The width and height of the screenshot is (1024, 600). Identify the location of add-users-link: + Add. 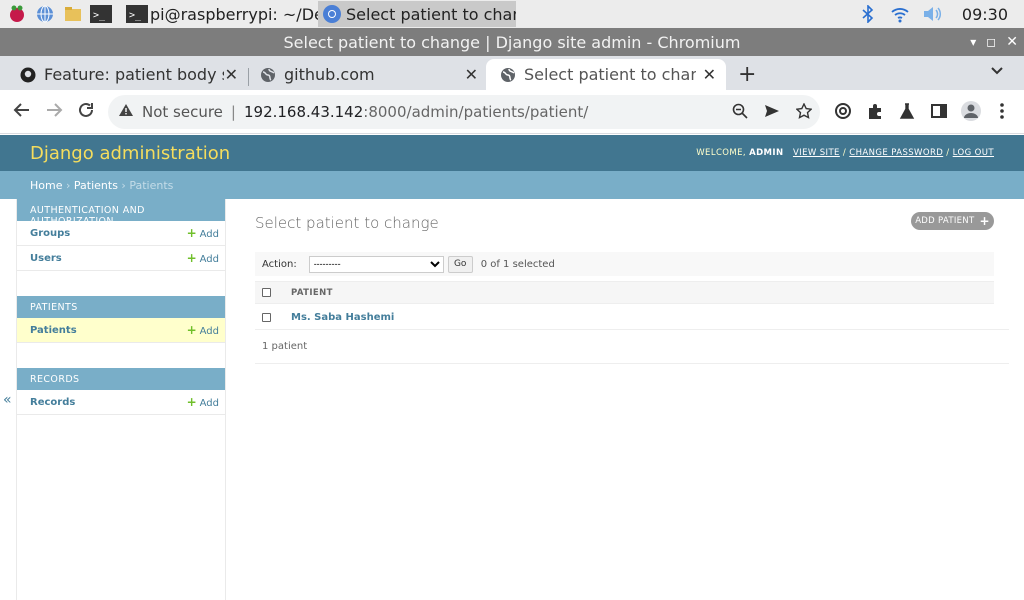
(203, 258).